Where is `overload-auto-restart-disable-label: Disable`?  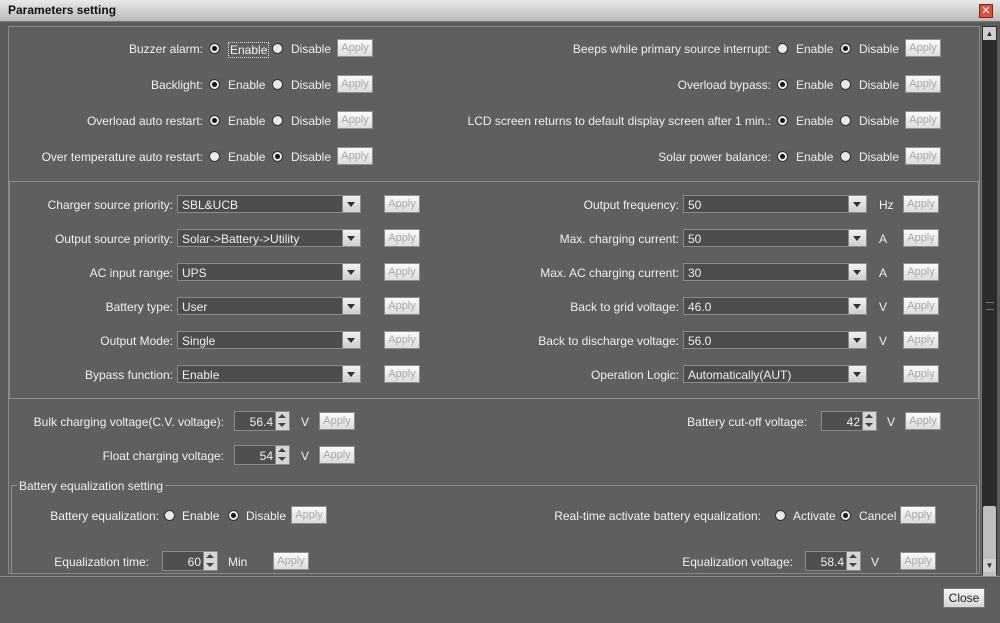 overload-auto-restart-disable-label: Disable is located at coordinates (311, 121).